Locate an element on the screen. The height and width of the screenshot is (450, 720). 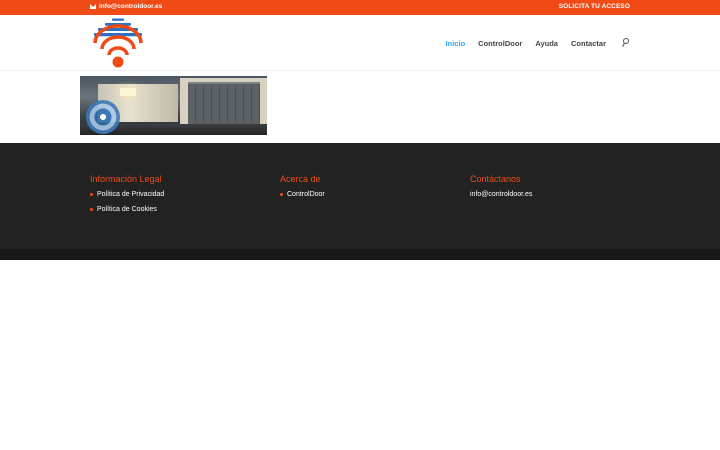
footer-link-privacy: Política de Privacidad is located at coordinates (127, 194).